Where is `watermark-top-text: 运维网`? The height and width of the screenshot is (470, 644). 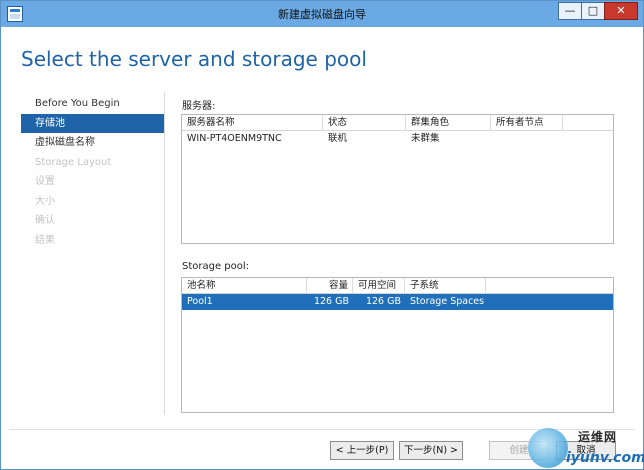
watermark-top-text: 运维网 is located at coordinates (598, 437).